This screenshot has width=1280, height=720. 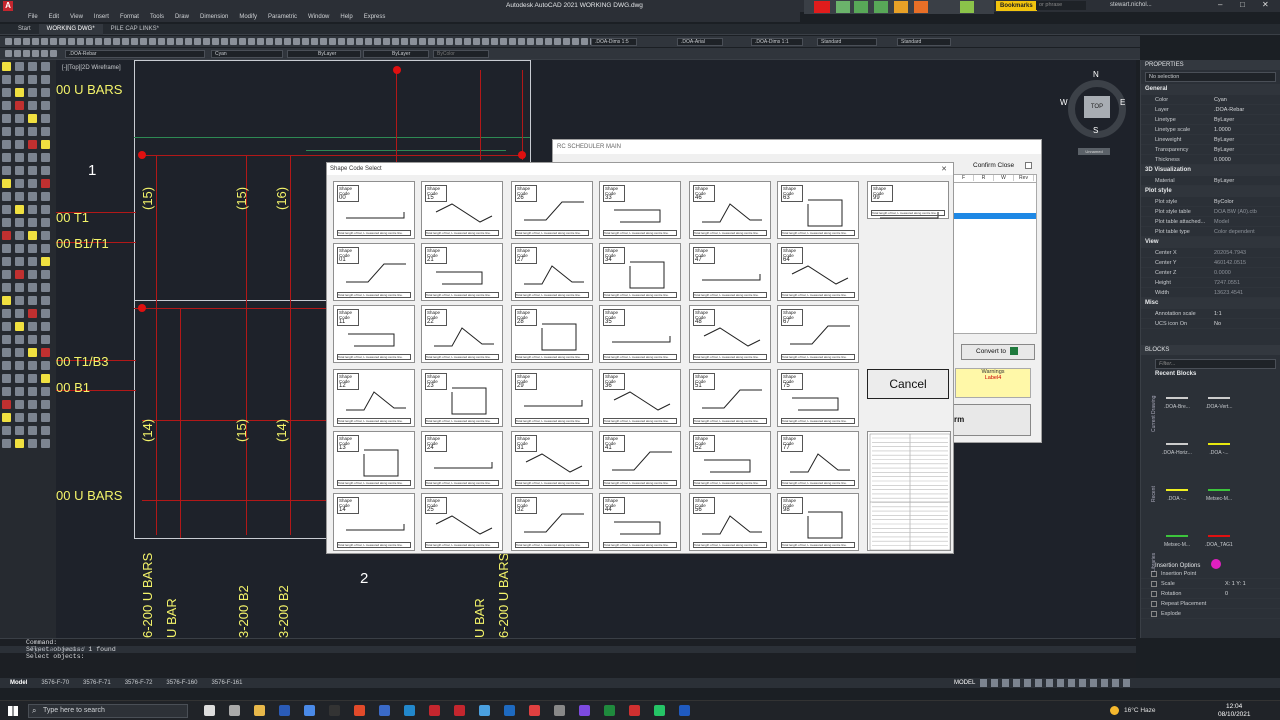 What do you see at coordinates (139, 683) in the screenshot?
I see `layout-tab: 3576-F-72` at bounding box center [139, 683].